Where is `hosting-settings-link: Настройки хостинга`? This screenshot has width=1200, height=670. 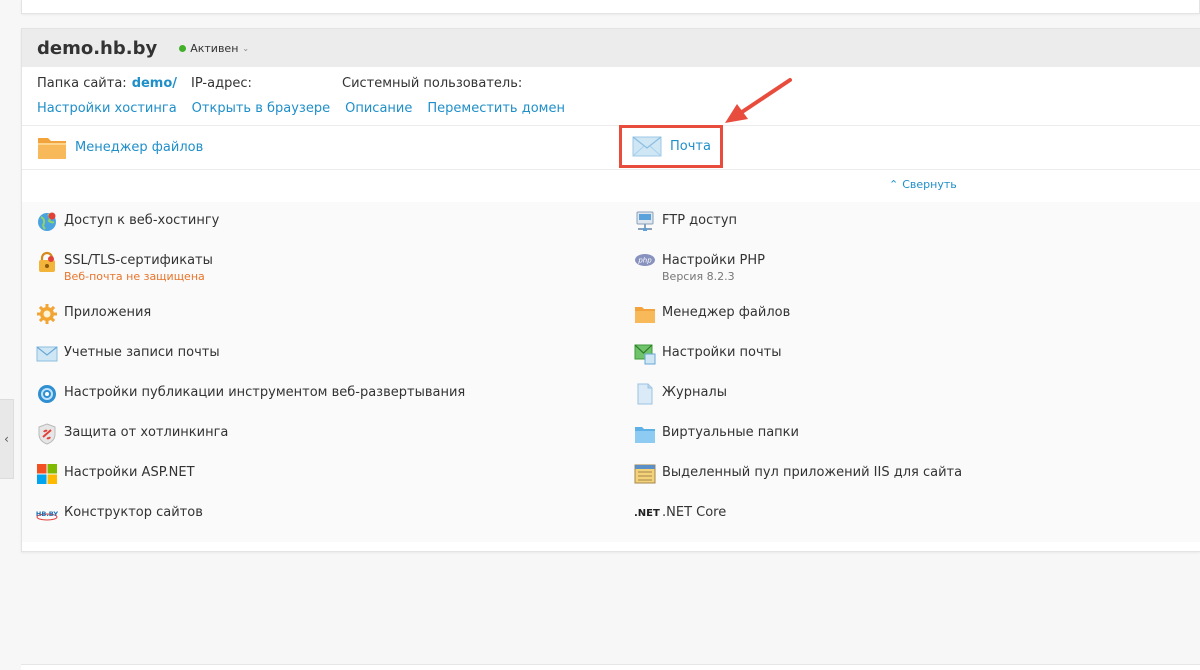
hosting-settings-link: Настройки хостинга is located at coordinates (107, 108).